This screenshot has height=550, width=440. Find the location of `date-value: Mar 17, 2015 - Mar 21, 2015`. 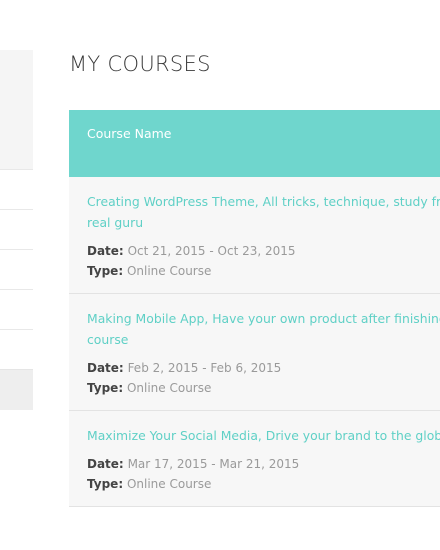

date-value: Mar 17, 2015 - Mar 21, 2015 is located at coordinates (213, 464).